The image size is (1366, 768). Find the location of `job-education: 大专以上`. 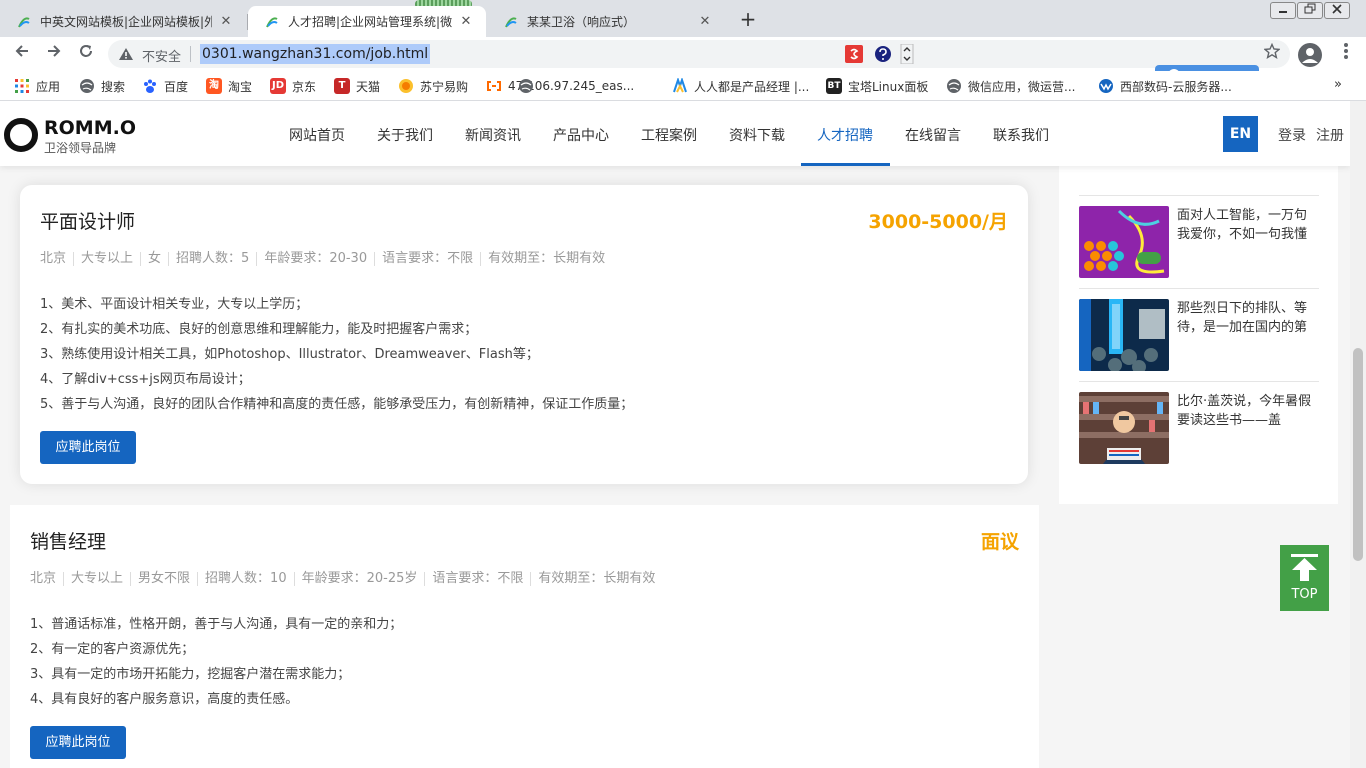

job-education: 大专以上 is located at coordinates (98, 579).